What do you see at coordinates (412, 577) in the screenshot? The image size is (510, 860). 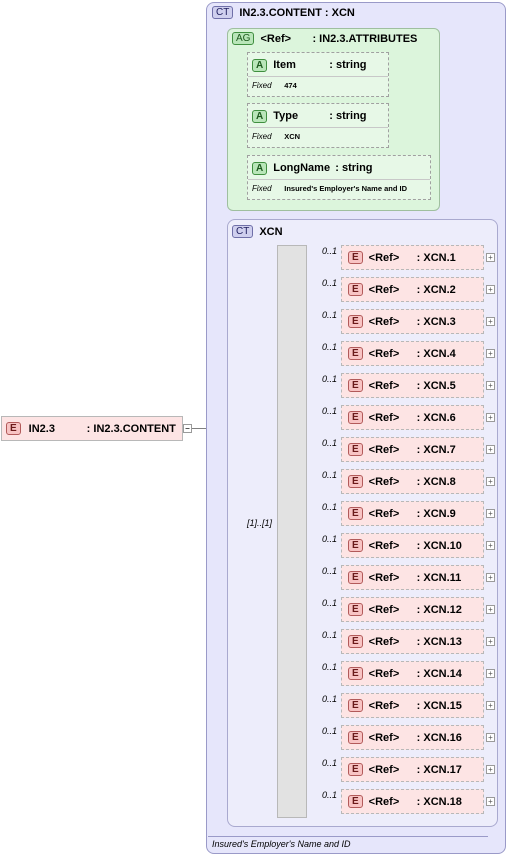 I see `child-element-xcn-11: E <Ref> : XCN.11` at bounding box center [412, 577].